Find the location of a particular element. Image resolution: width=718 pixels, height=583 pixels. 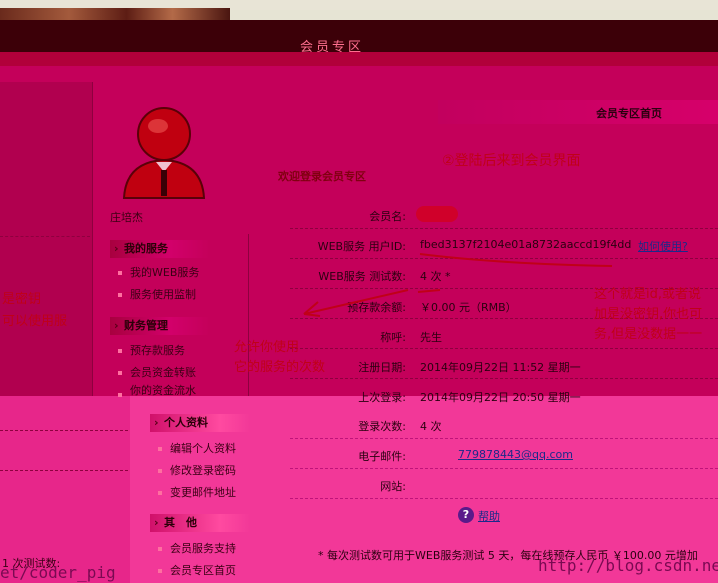

sidebar-item-my-web-service: 我的WEB服务 is located at coordinates (180, 273).